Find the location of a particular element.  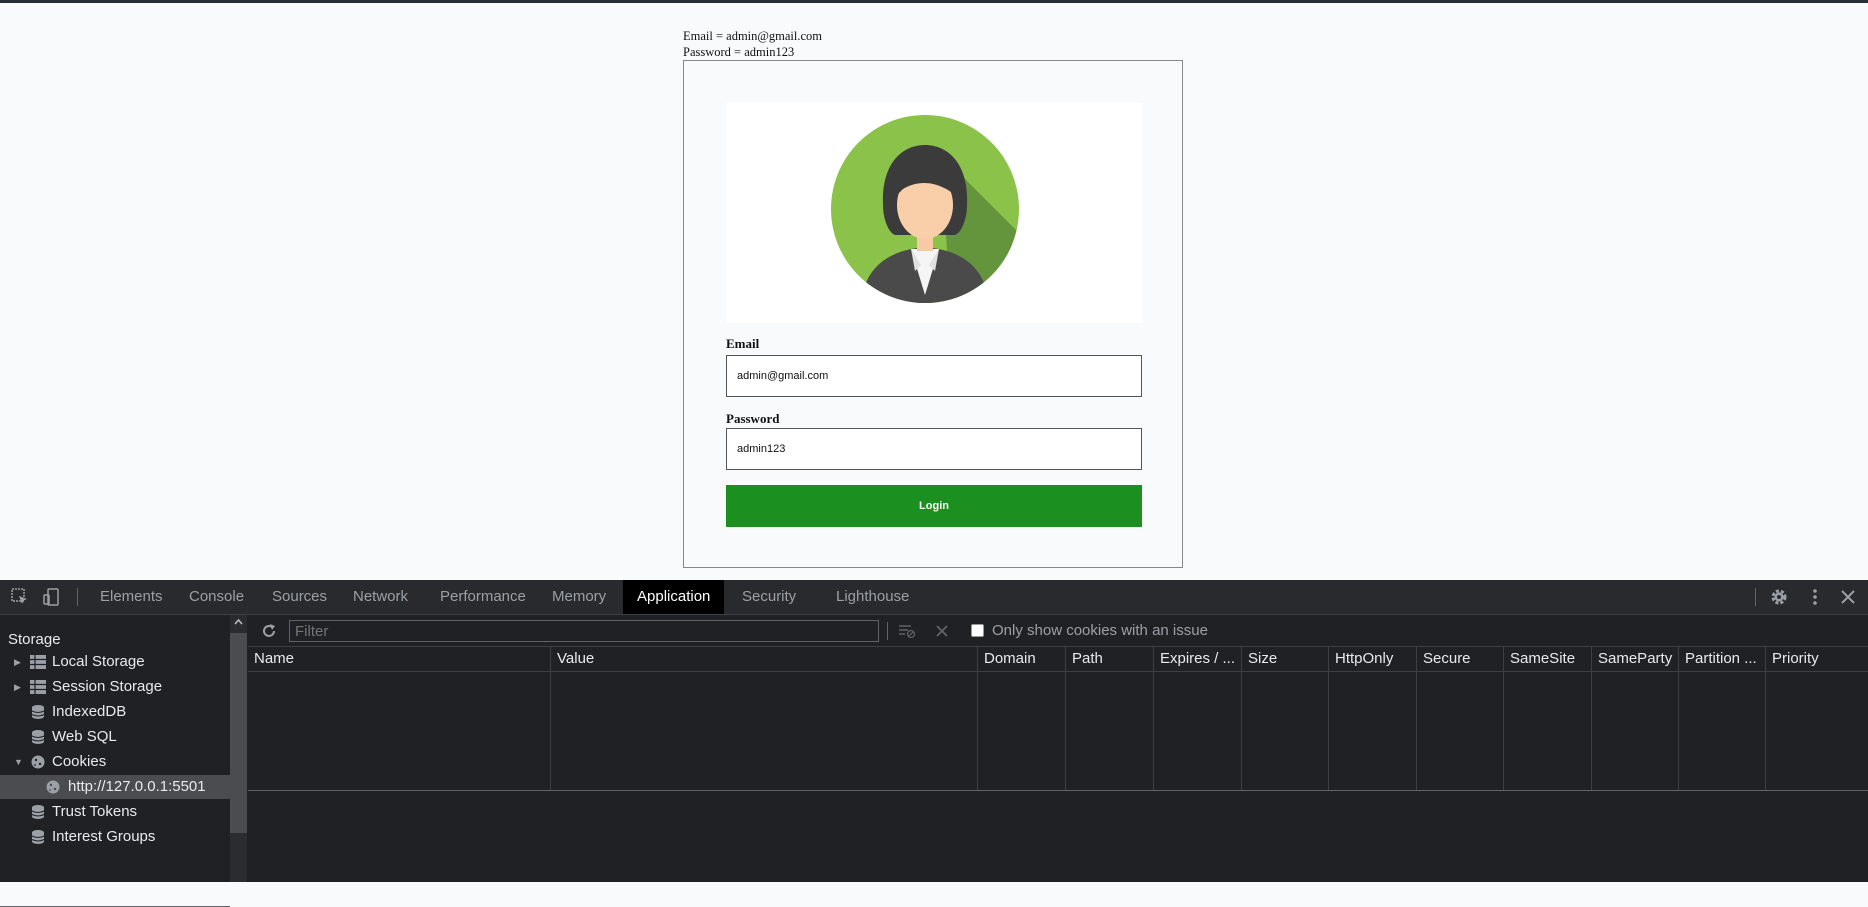

sidebar-item-session-storage: ▶ Session Storage is located at coordinates (115, 687).